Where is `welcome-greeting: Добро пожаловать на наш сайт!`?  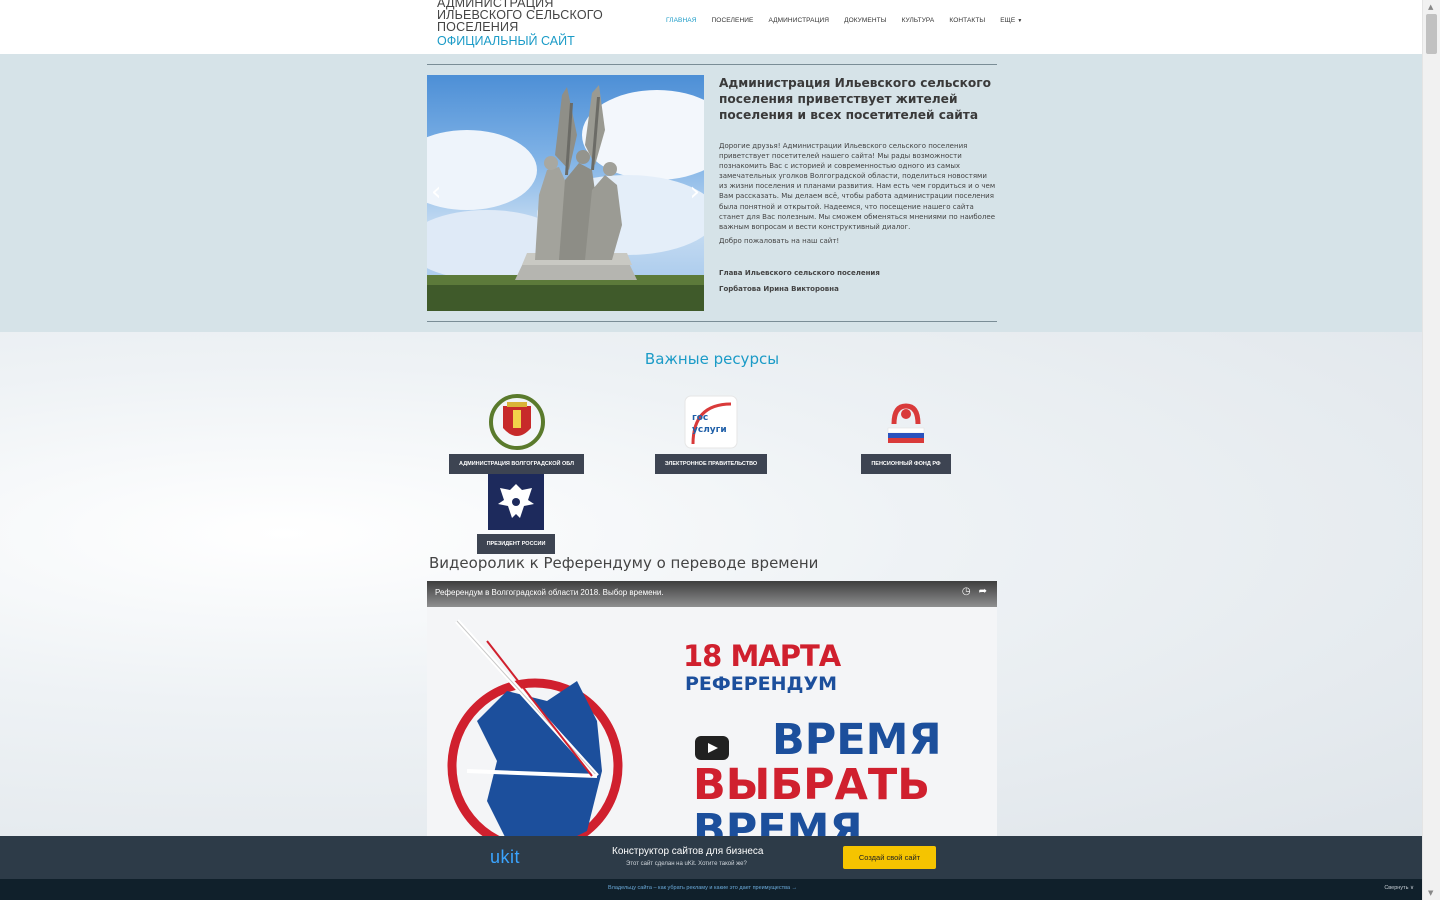
welcome-greeting: Добро пожаловать на наш сайт! is located at coordinates (779, 240).